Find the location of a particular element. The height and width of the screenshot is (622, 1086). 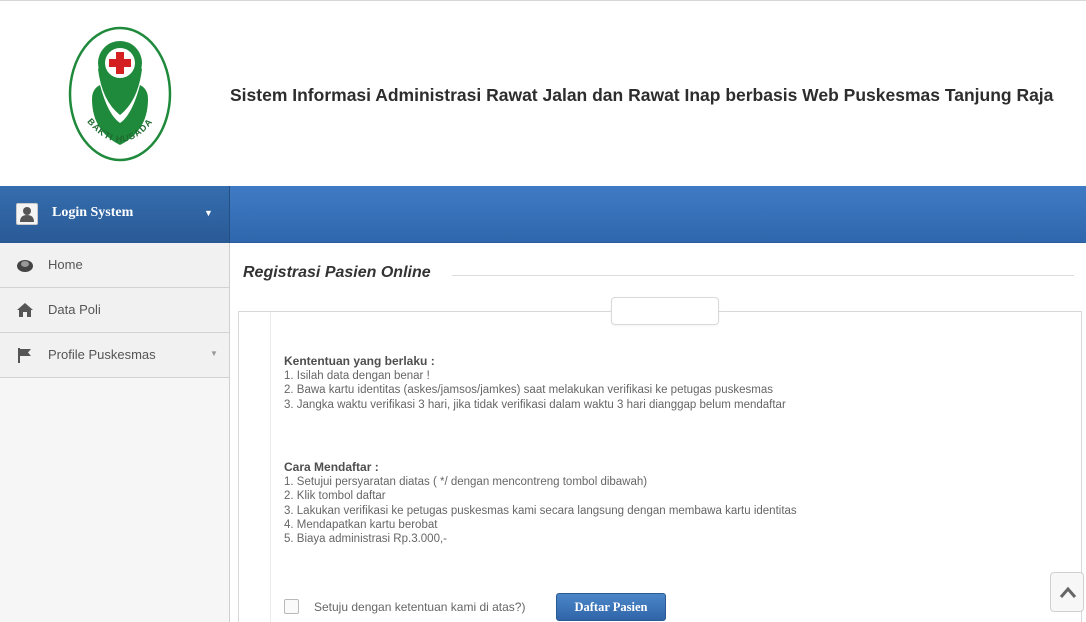

agree-label: Setuju dengan ketentuan kami di atas?) is located at coordinates (420, 607).